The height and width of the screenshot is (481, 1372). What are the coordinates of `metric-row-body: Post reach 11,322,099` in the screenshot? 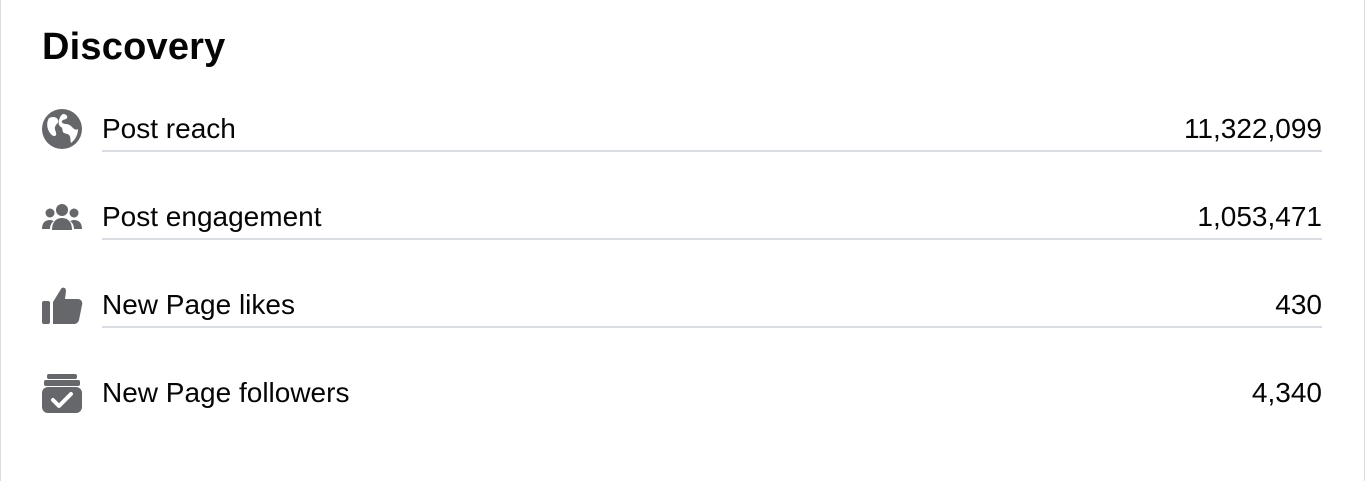 It's located at (712, 129).